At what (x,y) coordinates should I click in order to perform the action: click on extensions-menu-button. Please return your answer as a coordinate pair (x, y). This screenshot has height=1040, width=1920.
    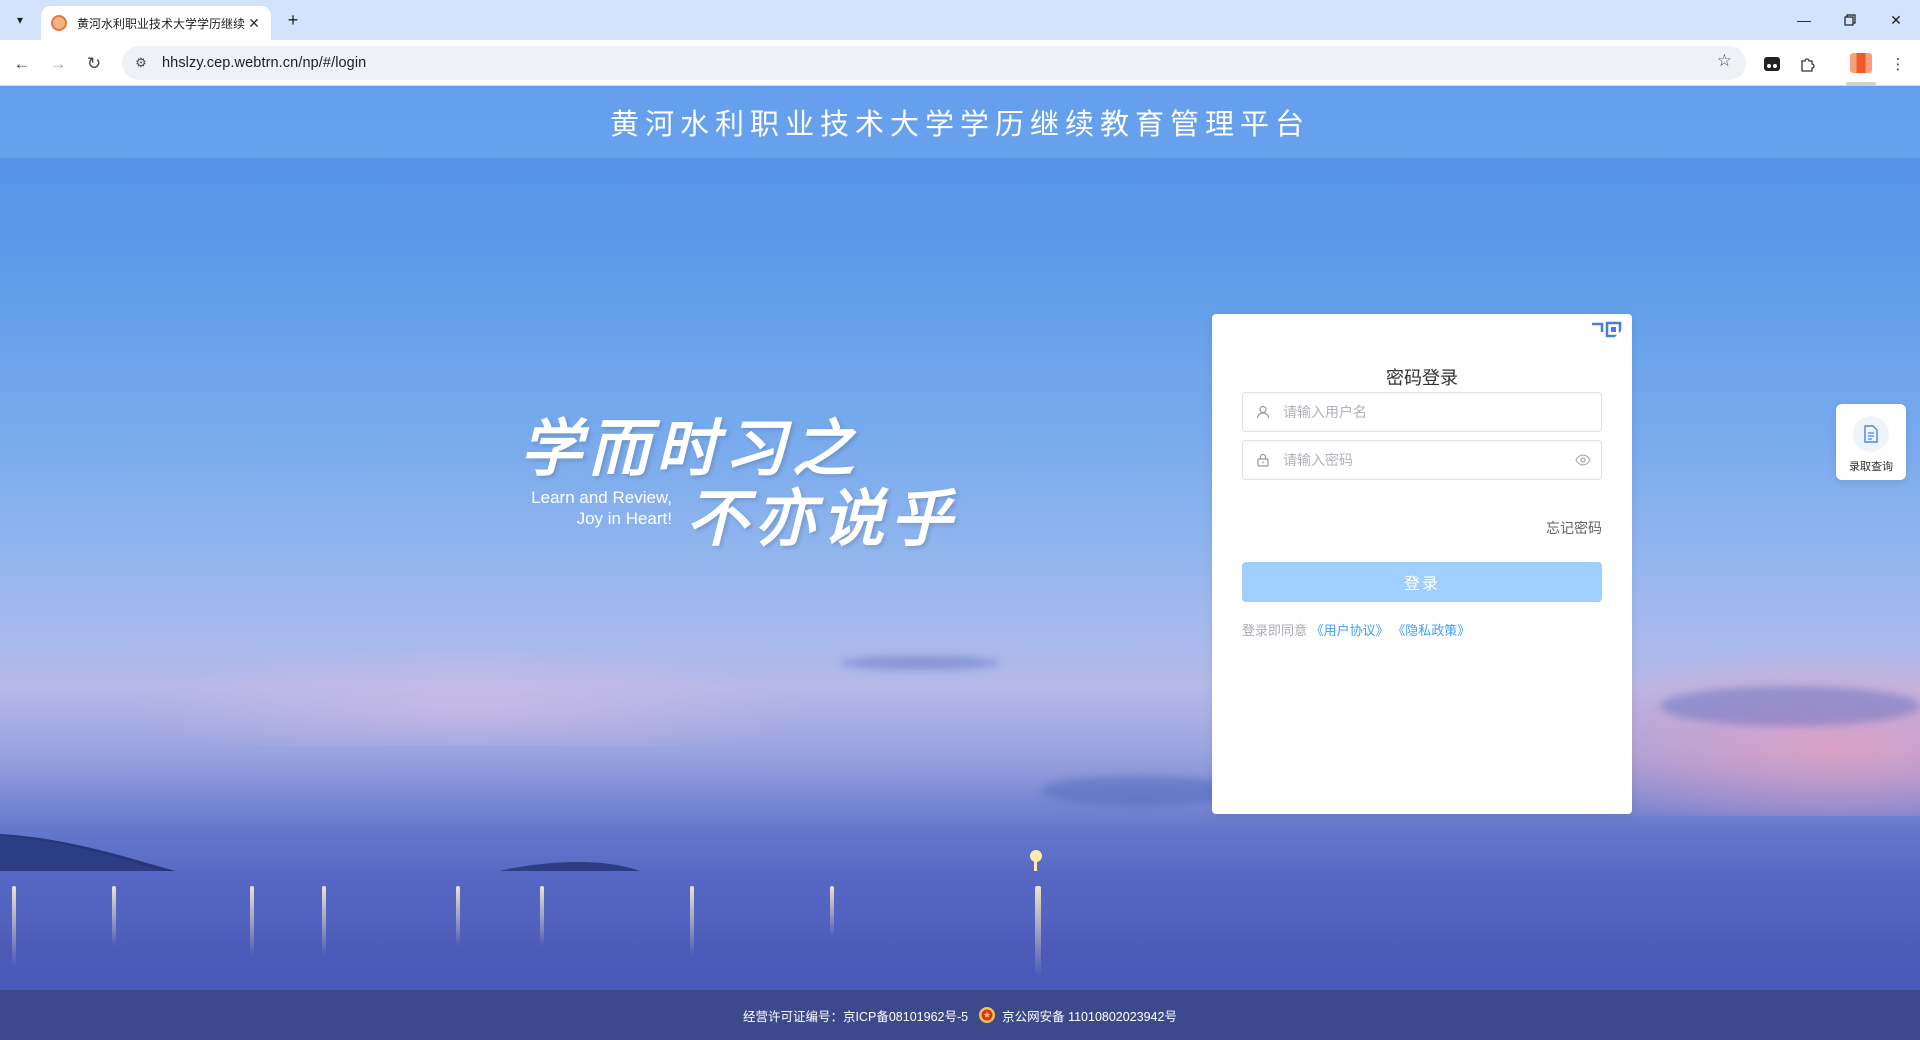
    Looking at the image, I should click on (1808, 64).